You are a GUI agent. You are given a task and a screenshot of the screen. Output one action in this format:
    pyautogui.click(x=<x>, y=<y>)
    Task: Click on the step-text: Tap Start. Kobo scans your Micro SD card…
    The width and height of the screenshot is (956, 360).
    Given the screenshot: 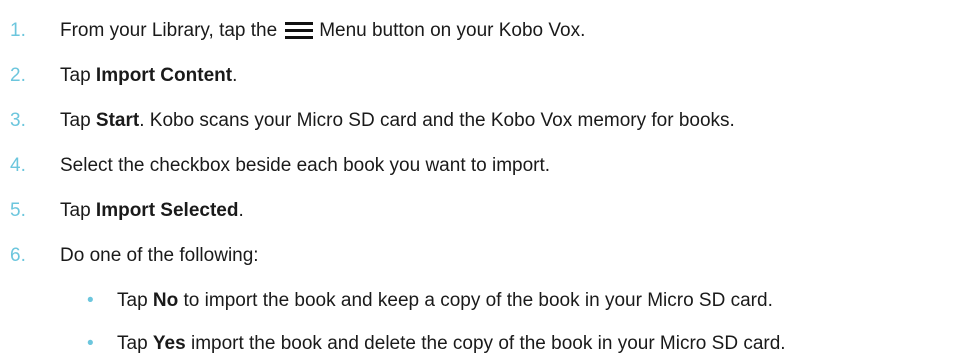 What is the action you would take?
    pyautogui.click(x=397, y=121)
    